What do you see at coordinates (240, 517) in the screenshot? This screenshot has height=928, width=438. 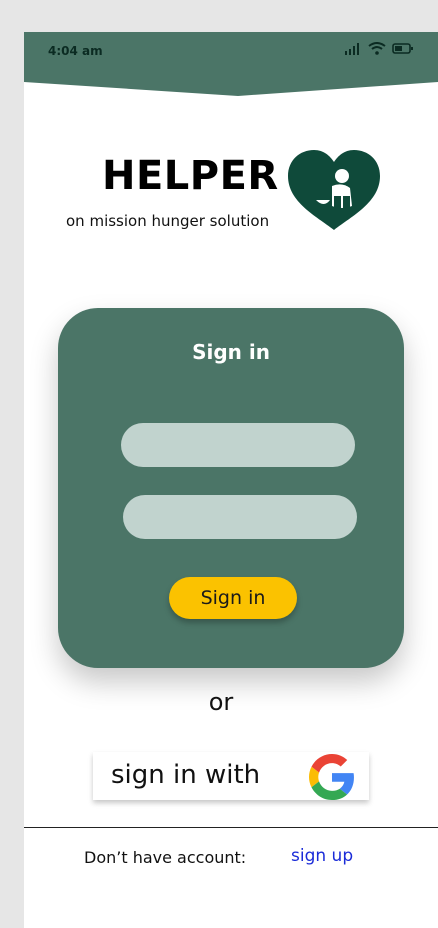 I see `password-input` at bounding box center [240, 517].